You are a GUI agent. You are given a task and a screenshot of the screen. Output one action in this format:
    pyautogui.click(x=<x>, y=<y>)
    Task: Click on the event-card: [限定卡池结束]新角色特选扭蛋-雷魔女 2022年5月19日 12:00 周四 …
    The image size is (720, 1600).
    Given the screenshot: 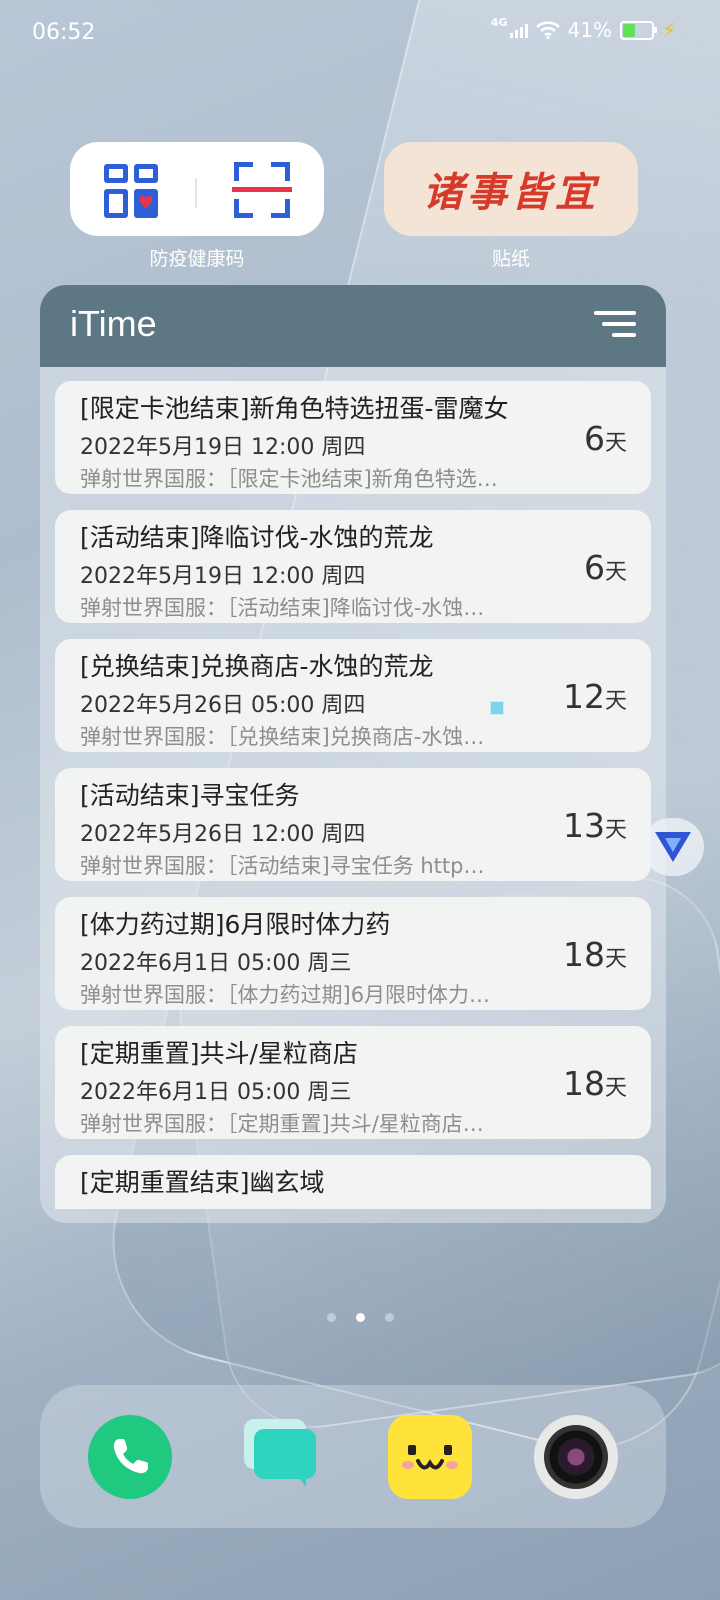 What is the action you would take?
    pyautogui.click(x=353, y=437)
    